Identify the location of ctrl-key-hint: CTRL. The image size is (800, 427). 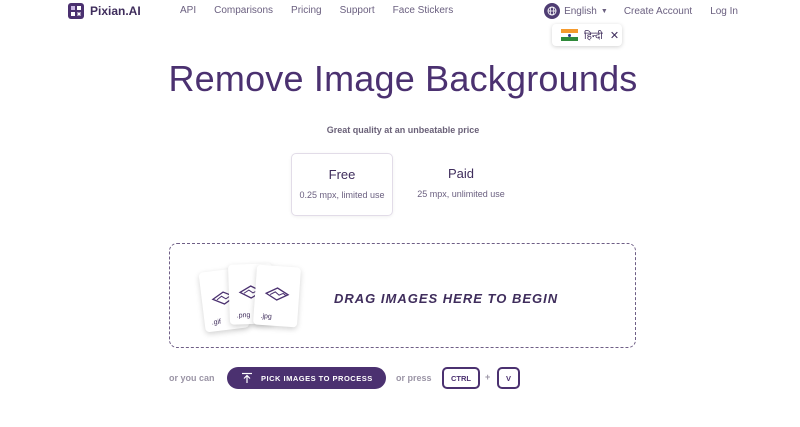
(461, 378).